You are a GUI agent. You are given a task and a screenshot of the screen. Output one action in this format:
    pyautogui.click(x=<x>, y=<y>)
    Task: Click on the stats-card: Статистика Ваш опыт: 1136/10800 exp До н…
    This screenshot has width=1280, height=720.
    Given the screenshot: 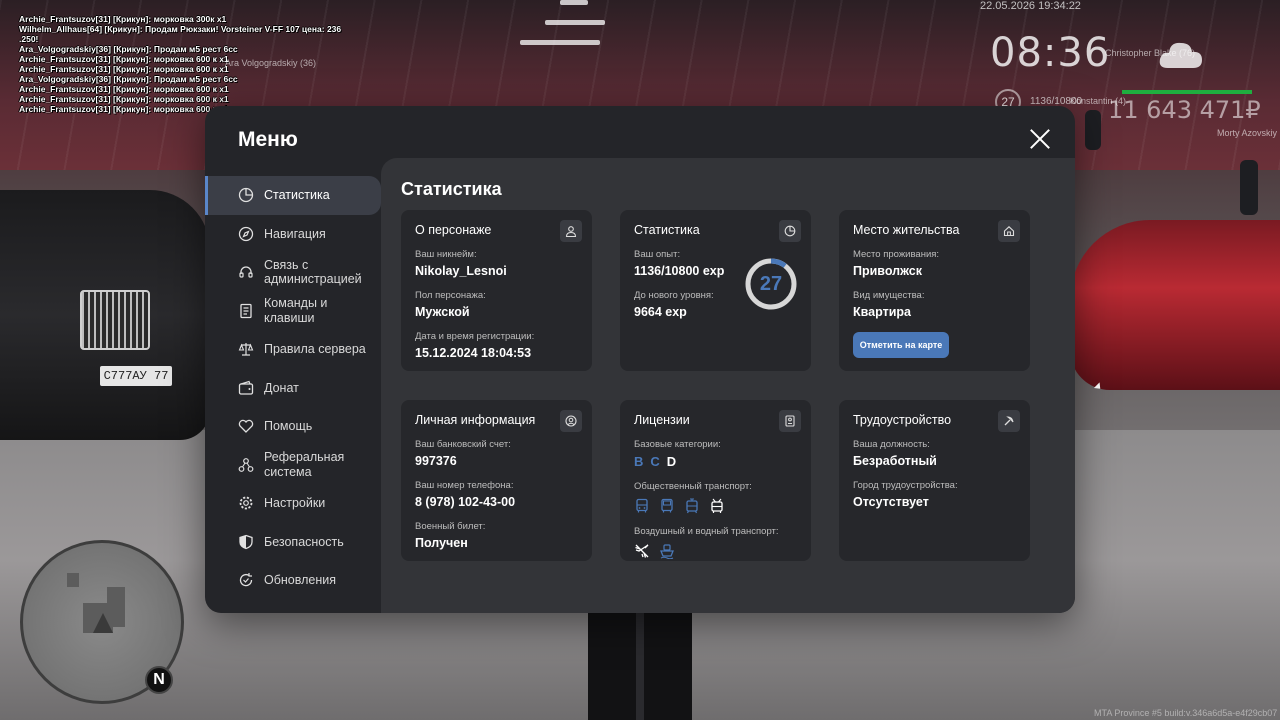 What is the action you would take?
    pyautogui.click(x=715, y=290)
    